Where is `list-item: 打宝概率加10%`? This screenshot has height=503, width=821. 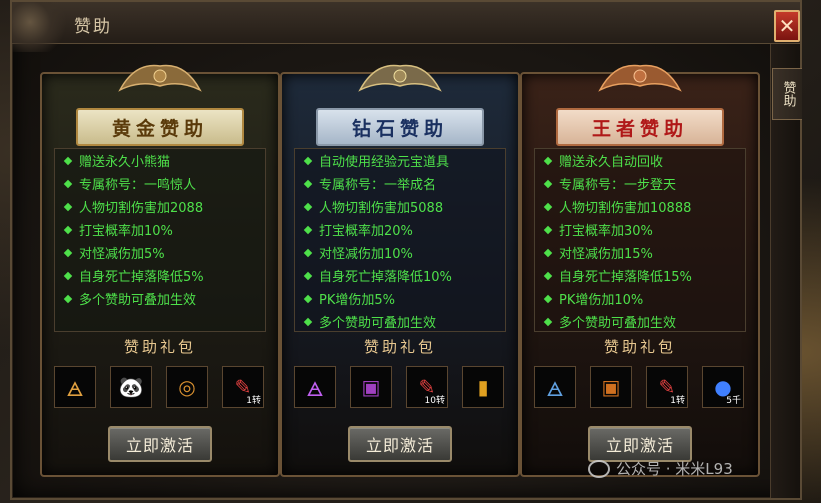
list-item: 打宝概率加10% is located at coordinates (159, 229).